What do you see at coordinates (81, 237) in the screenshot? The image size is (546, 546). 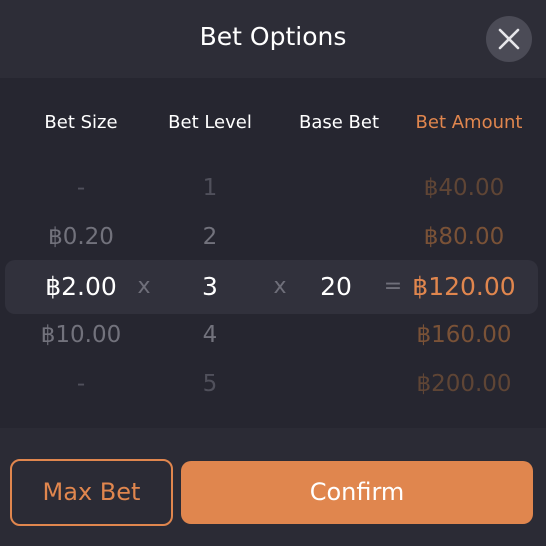 I see `bet-size-option: ฿0.20` at bounding box center [81, 237].